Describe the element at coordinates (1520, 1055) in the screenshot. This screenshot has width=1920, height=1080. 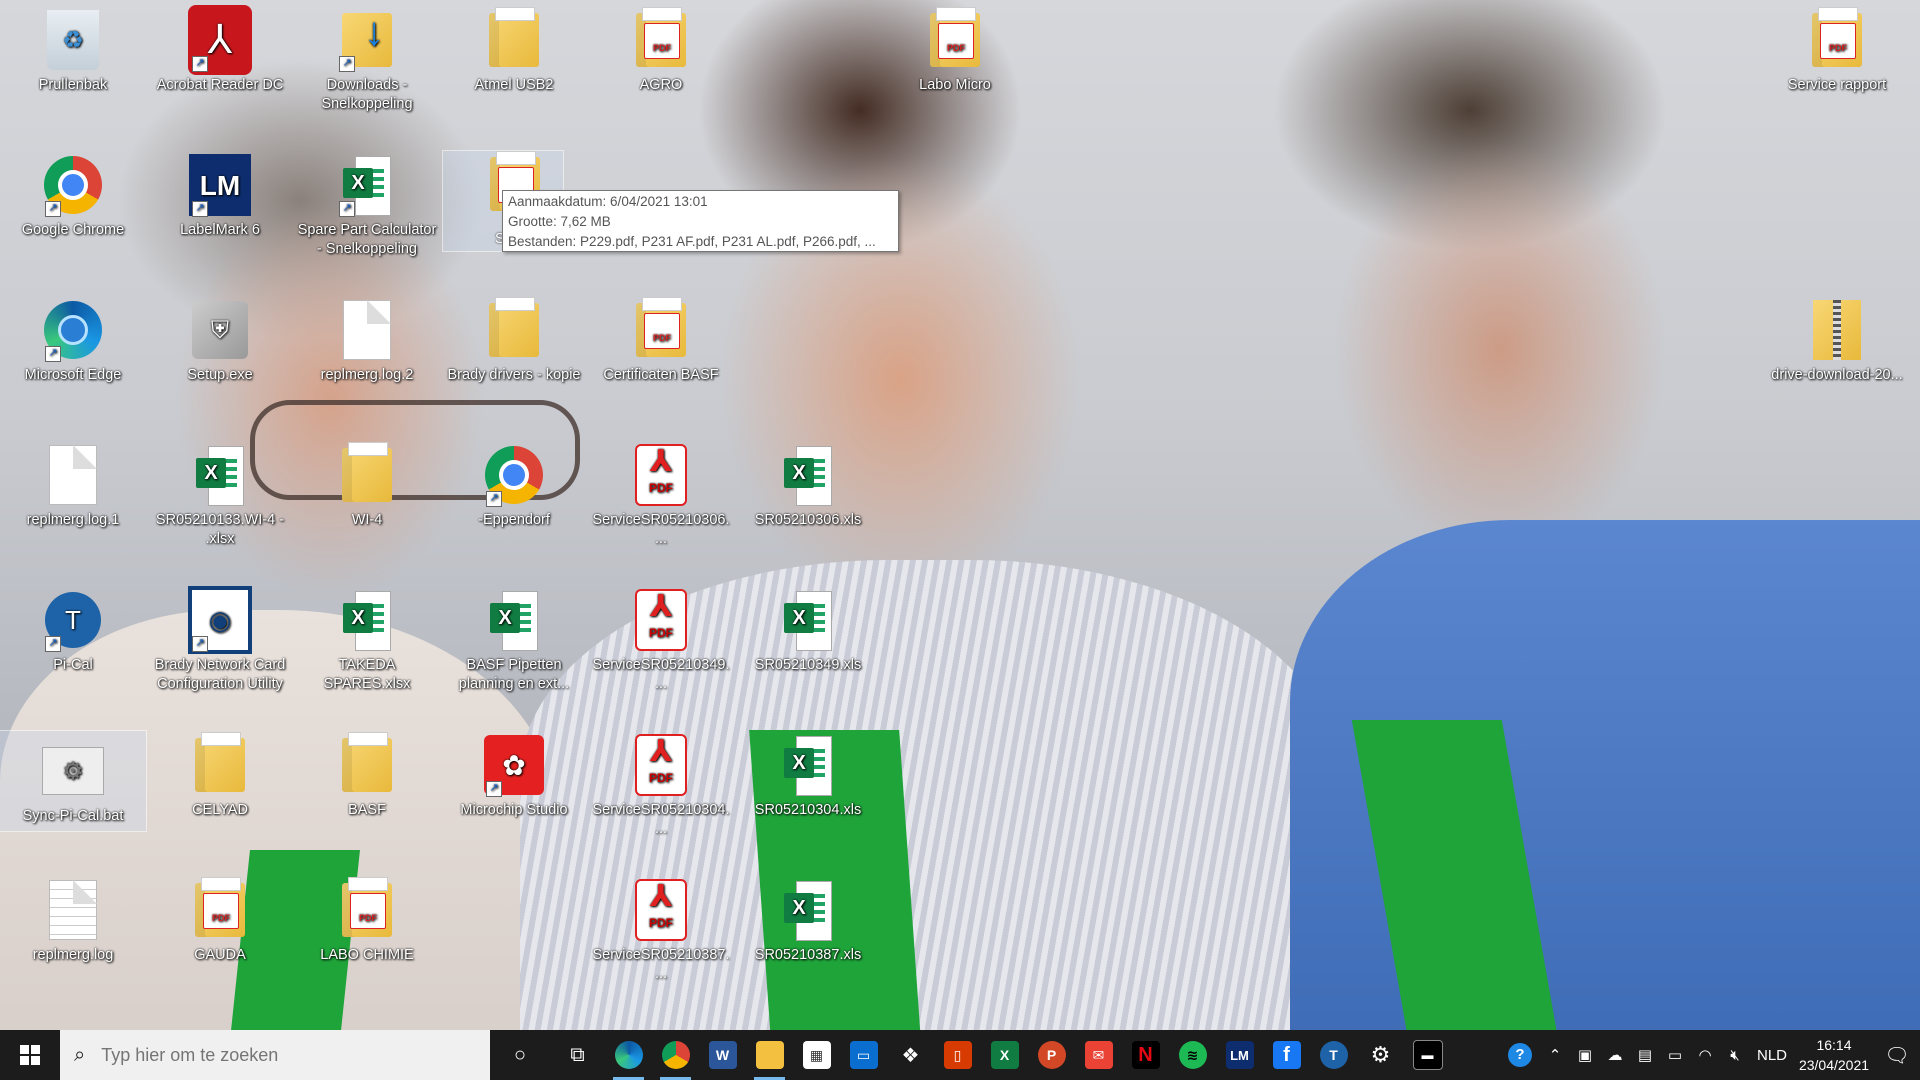
I see `help-question-icon: ?` at that location.